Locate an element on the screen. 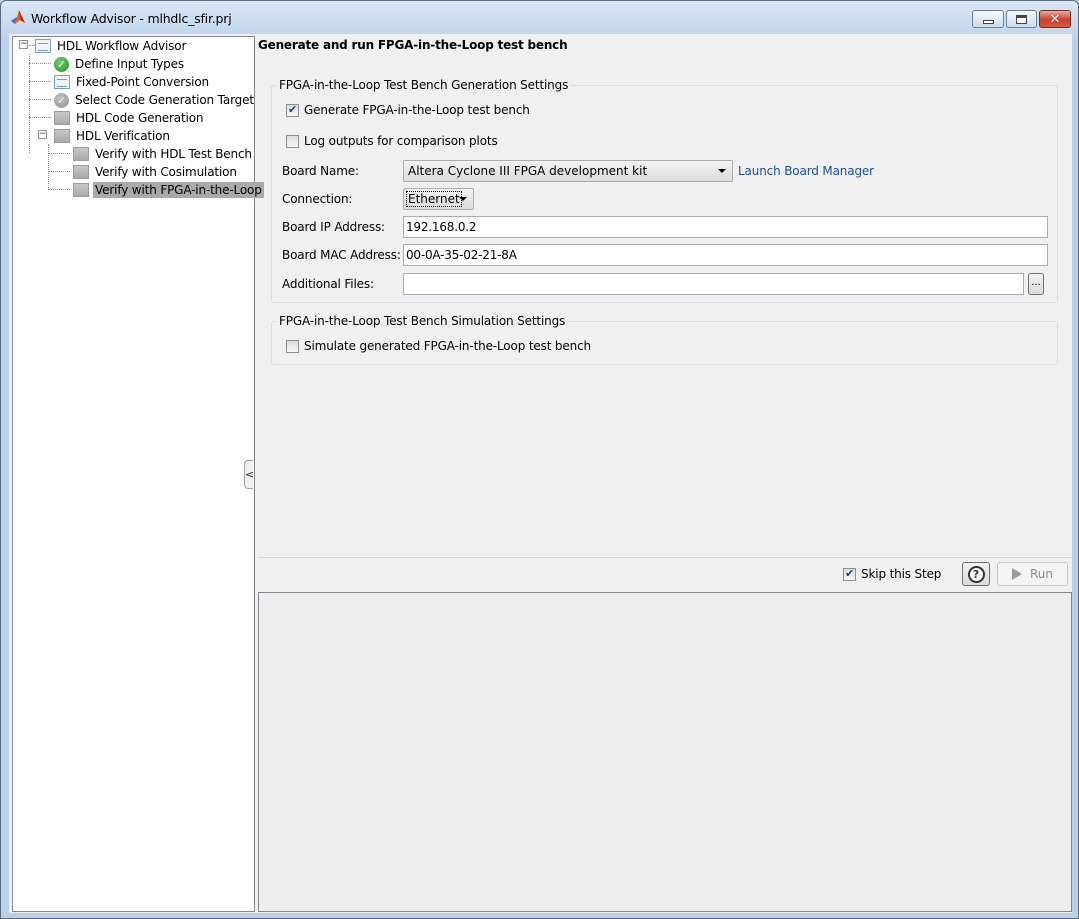  board-name-label: Board Name: is located at coordinates (320, 171).